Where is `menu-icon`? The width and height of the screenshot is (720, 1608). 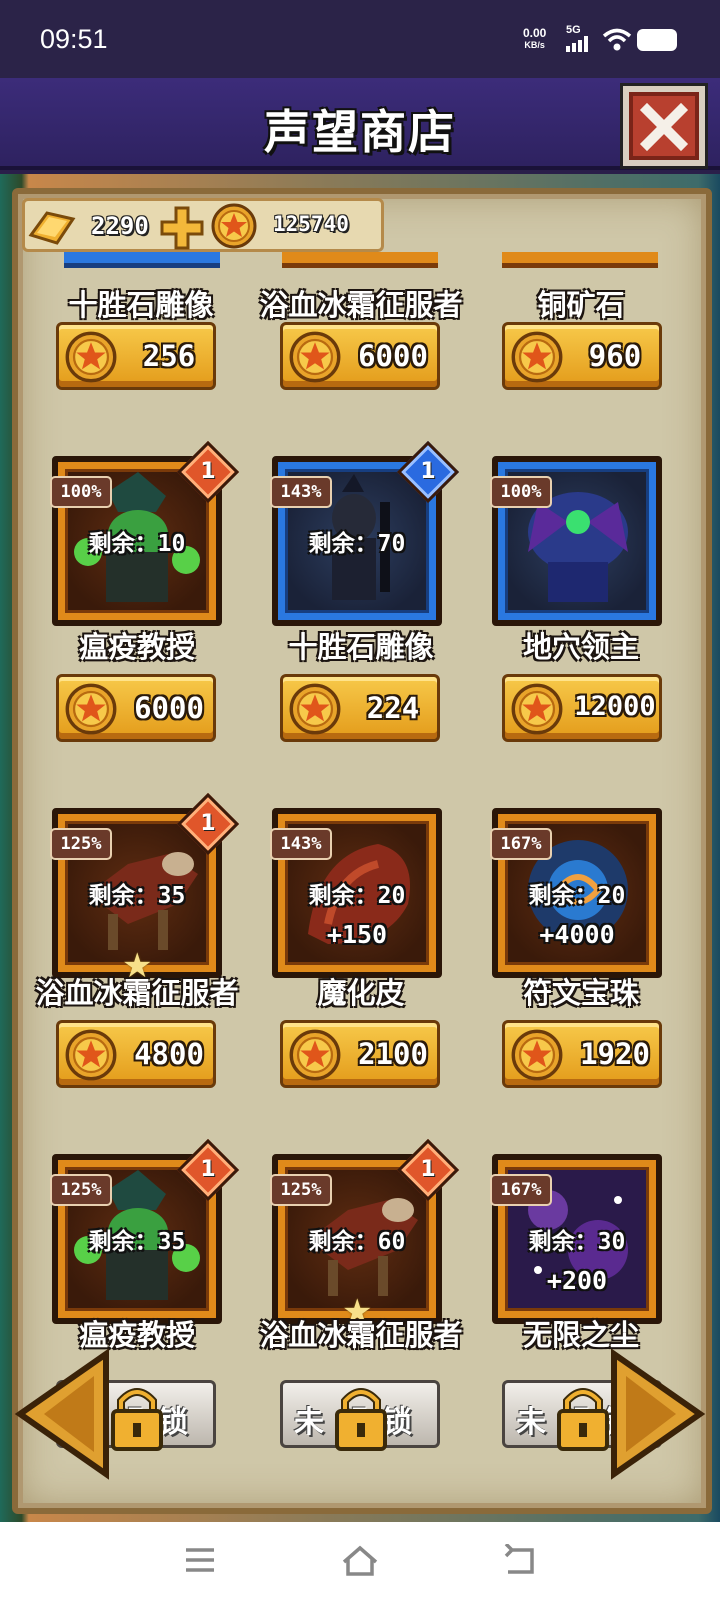
menu-icon is located at coordinates (200, 1560).